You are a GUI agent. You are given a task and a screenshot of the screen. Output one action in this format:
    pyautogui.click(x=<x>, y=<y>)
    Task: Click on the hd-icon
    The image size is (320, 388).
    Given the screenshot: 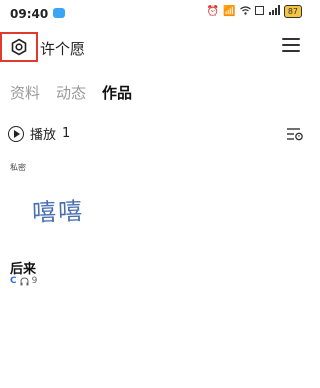 What is the action you would take?
    pyautogui.click(x=259, y=11)
    